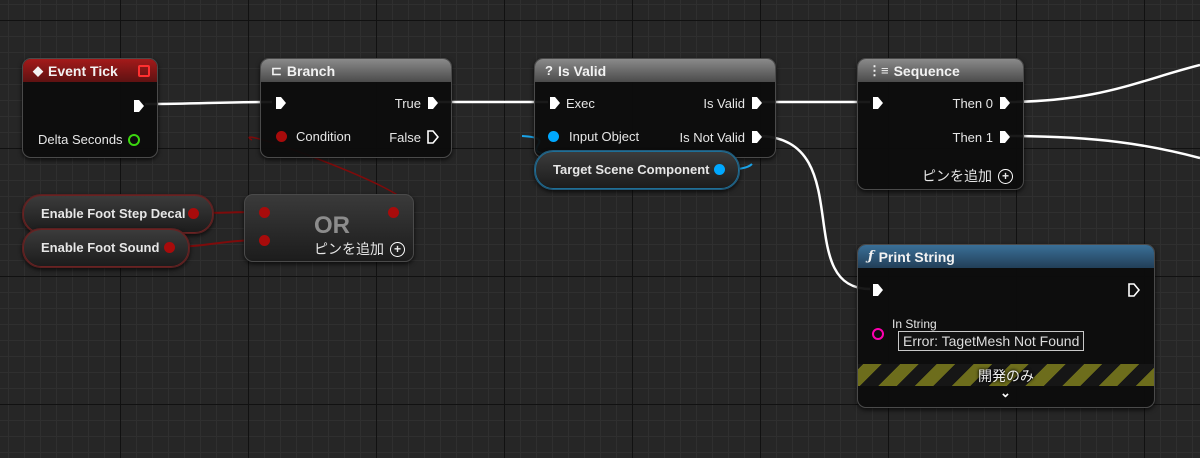 The width and height of the screenshot is (1200, 458). What do you see at coordinates (281, 136) in the screenshot?
I see `condition-pin` at bounding box center [281, 136].